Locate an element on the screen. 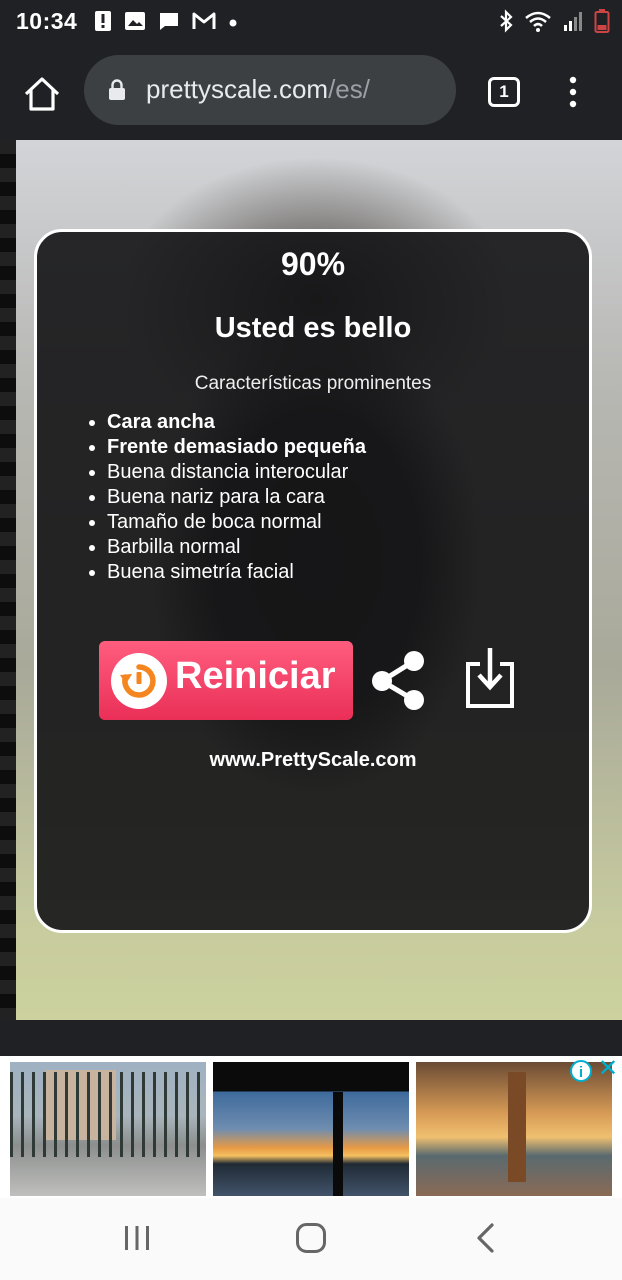  ad-post-shape is located at coordinates (338, 1144).